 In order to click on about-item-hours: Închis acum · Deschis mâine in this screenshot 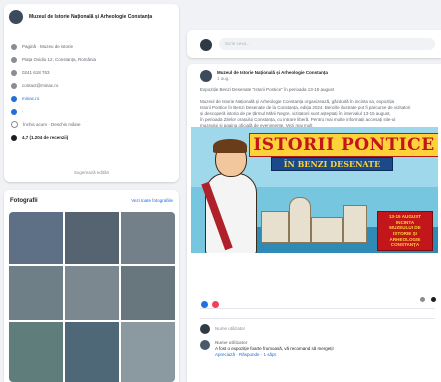, I will do `click(53, 124)`.